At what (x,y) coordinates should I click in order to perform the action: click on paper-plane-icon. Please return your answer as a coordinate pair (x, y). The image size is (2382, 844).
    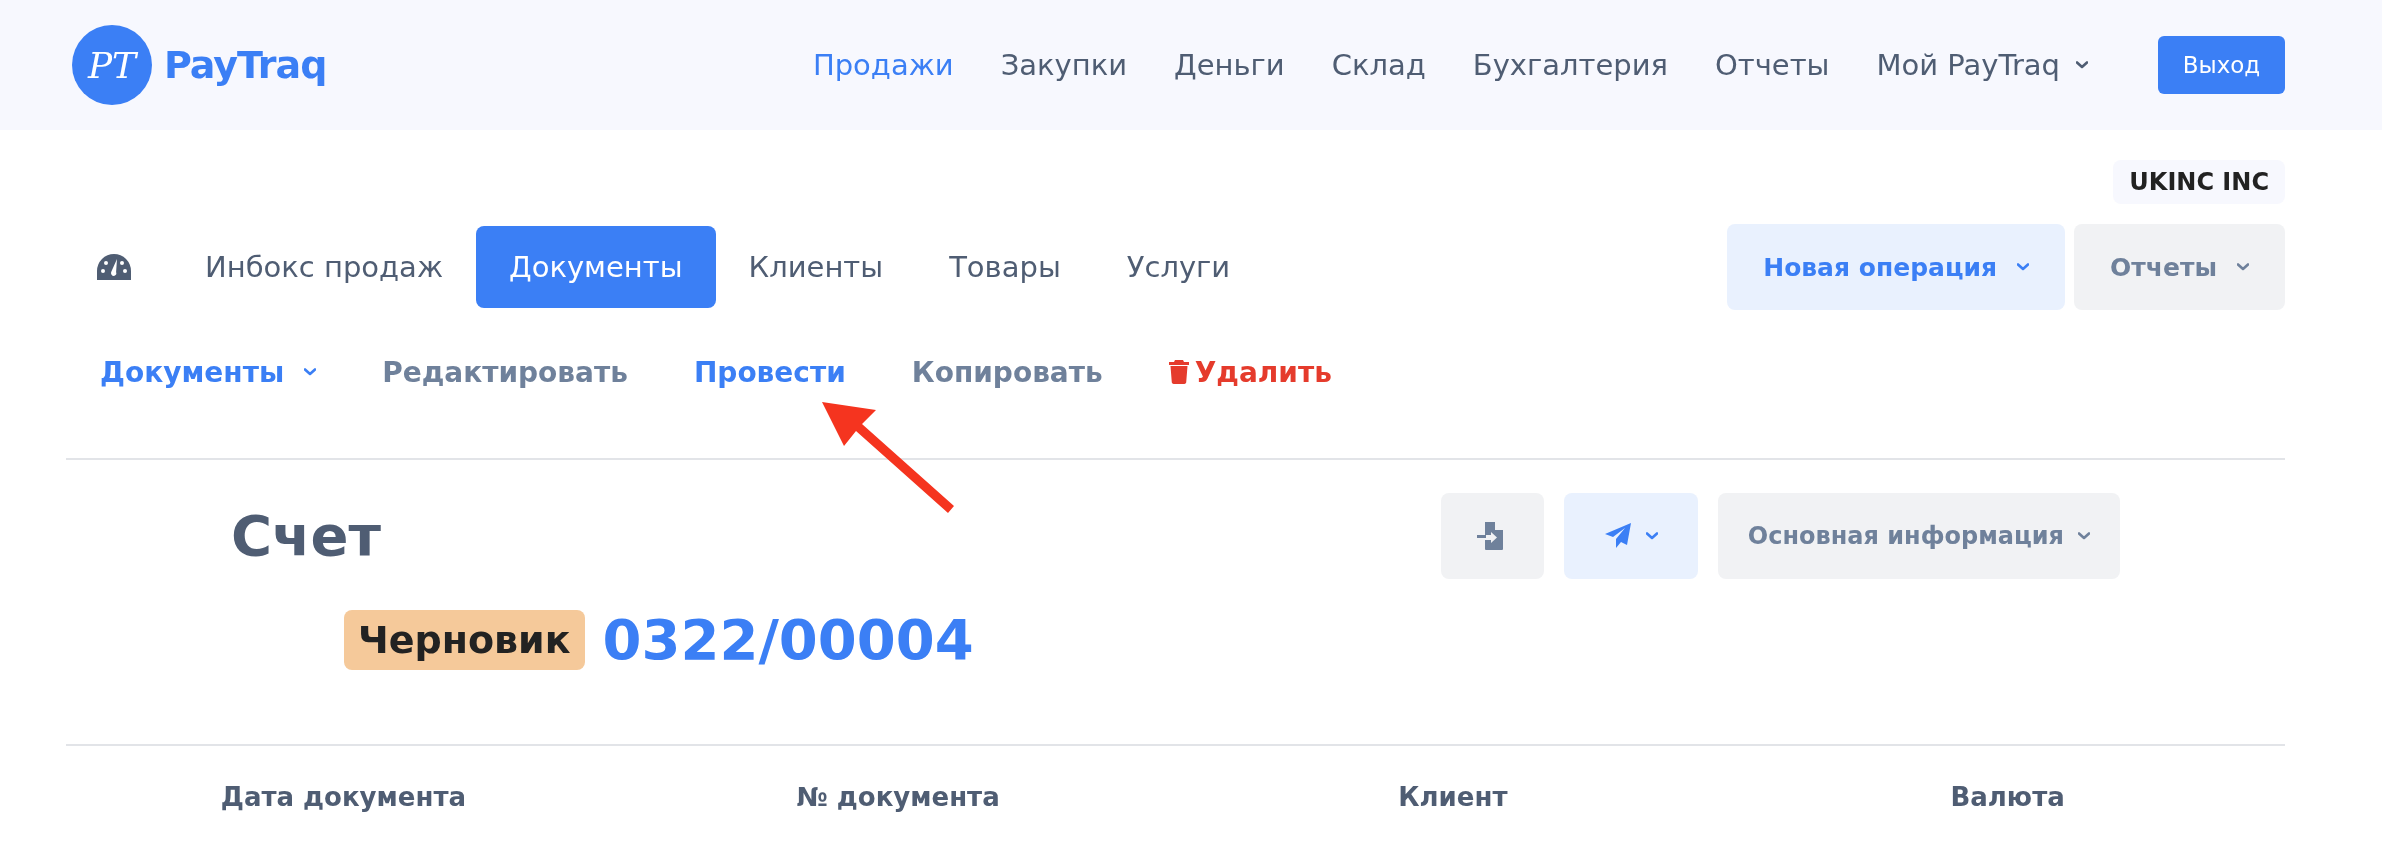
    Looking at the image, I should click on (1617, 536).